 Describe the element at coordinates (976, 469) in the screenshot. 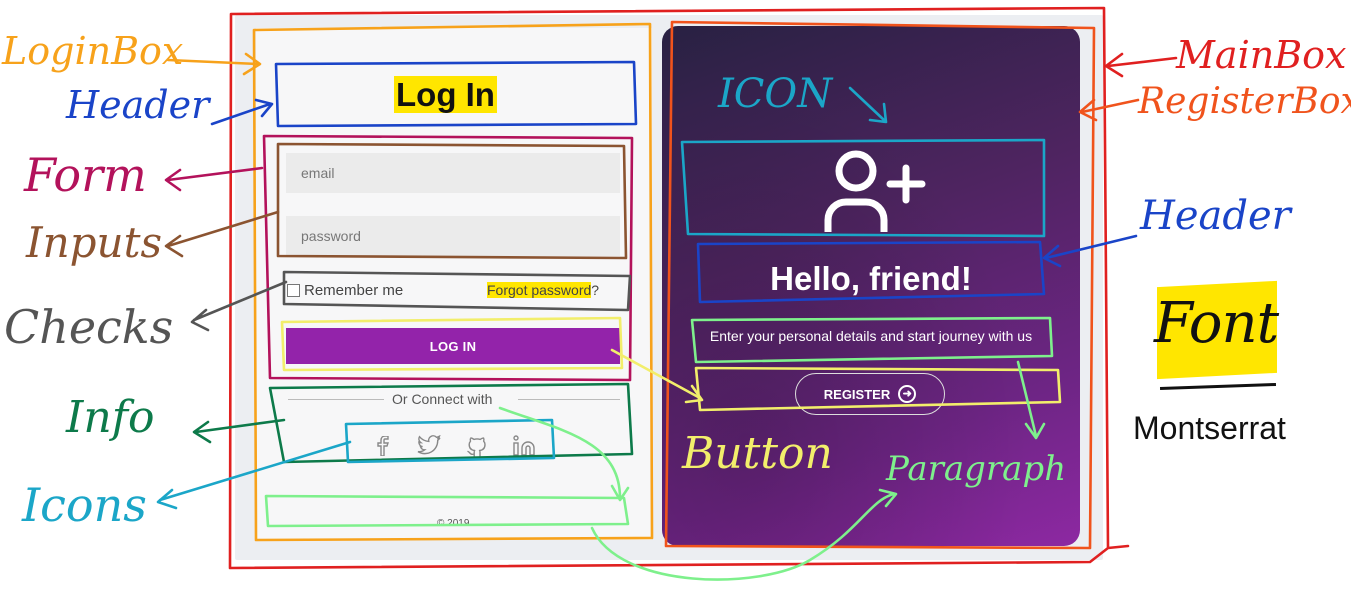

I see `annotation-paragraph: Paragraph` at that location.